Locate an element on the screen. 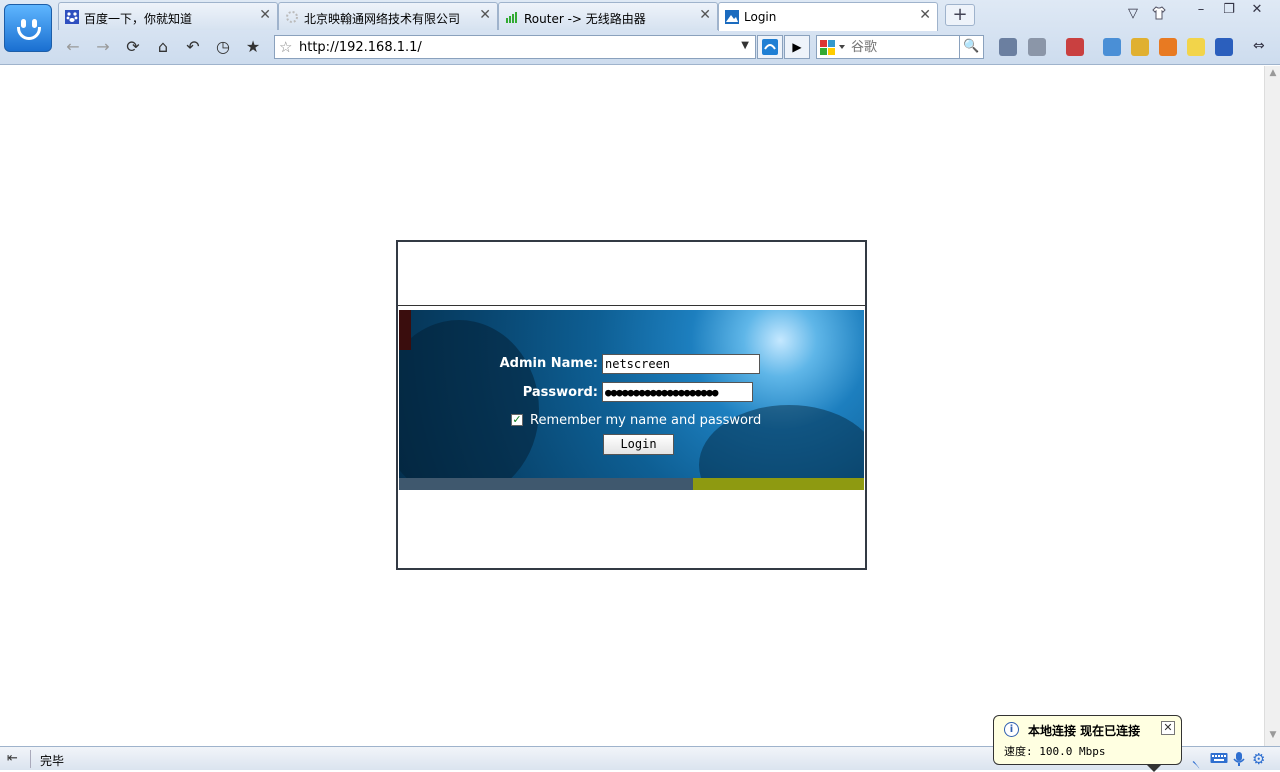 The image size is (1280, 772). tab-login: Login ✕ is located at coordinates (828, 16).